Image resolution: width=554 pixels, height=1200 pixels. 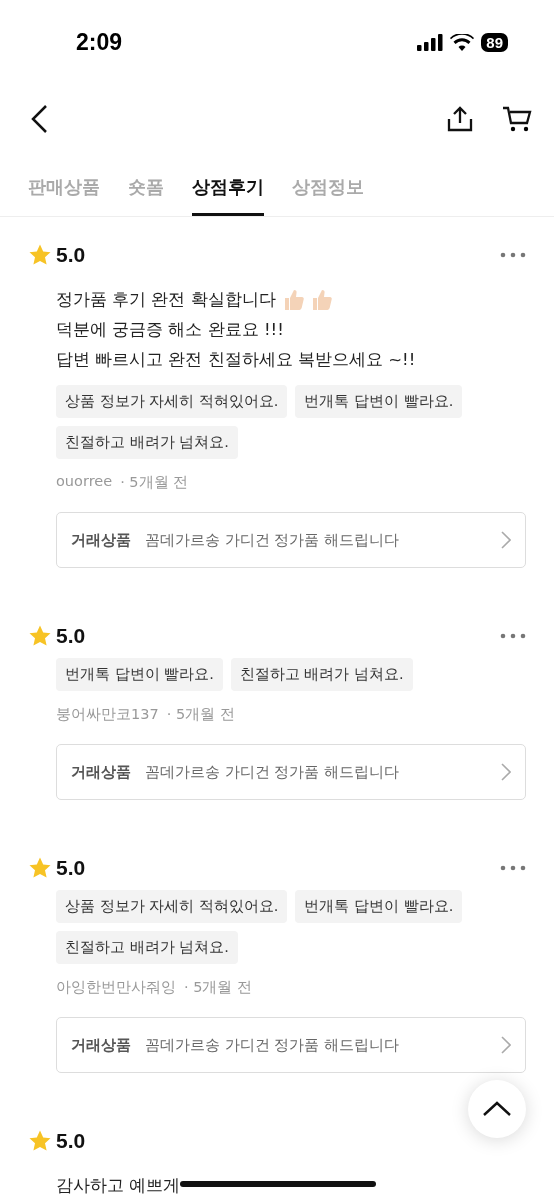 I want to click on wifi-icon, so click(x=462, y=42).